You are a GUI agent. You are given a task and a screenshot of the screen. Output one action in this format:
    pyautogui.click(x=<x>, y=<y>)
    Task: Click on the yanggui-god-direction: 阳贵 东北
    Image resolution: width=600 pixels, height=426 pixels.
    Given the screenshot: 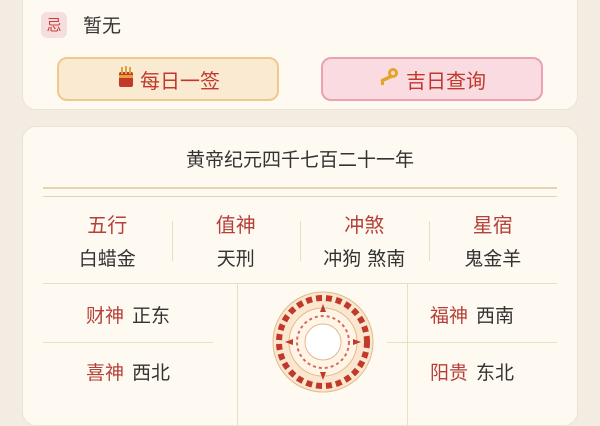 What is the action you would take?
    pyautogui.click(x=472, y=370)
    